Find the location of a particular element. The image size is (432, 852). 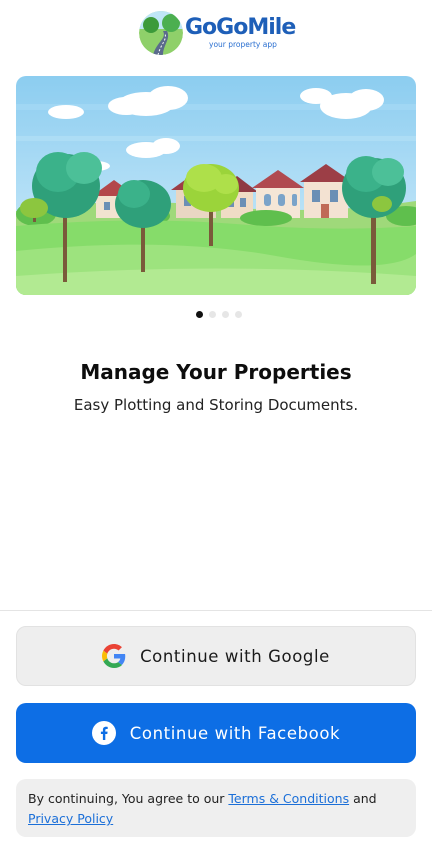

legal-conjunction: and is located at coordinates (363, 798).